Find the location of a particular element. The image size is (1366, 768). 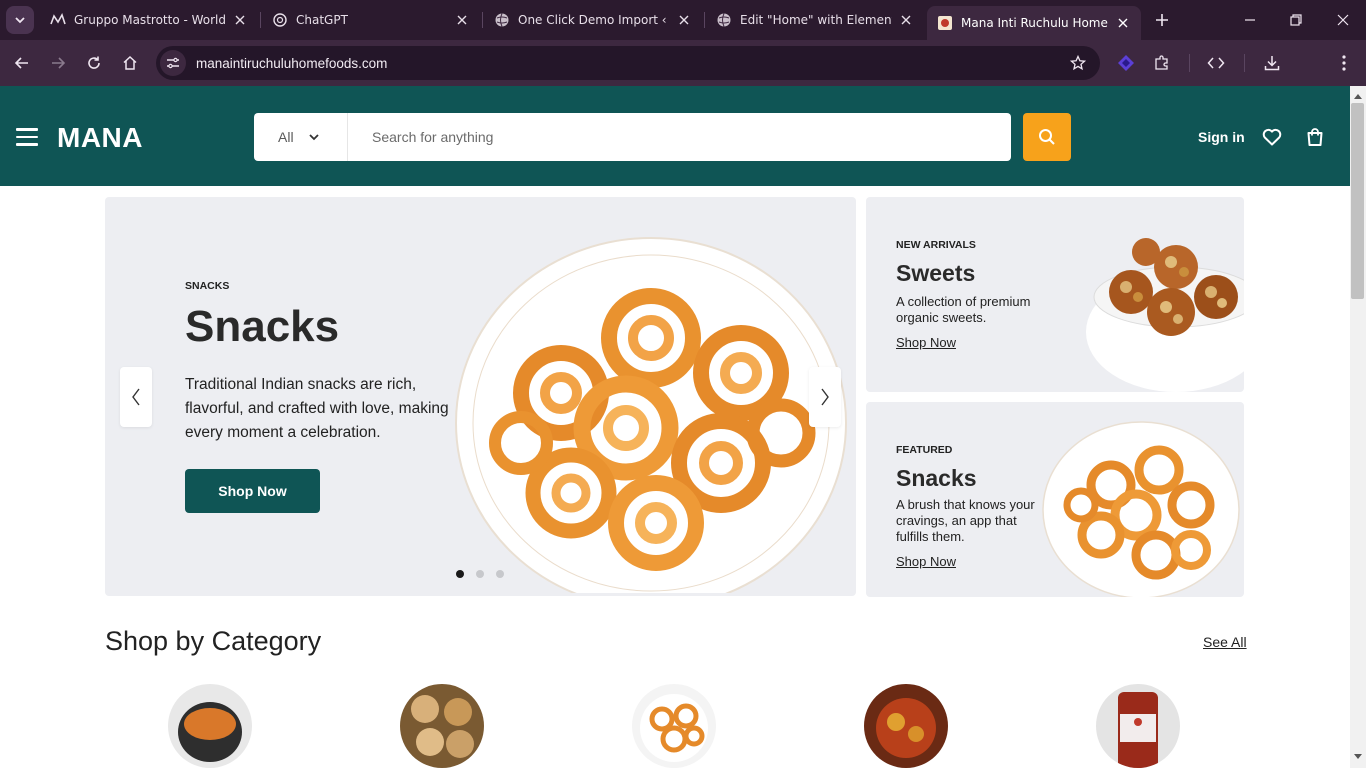

arrow-left-icon is located at coordinates (21, 63).